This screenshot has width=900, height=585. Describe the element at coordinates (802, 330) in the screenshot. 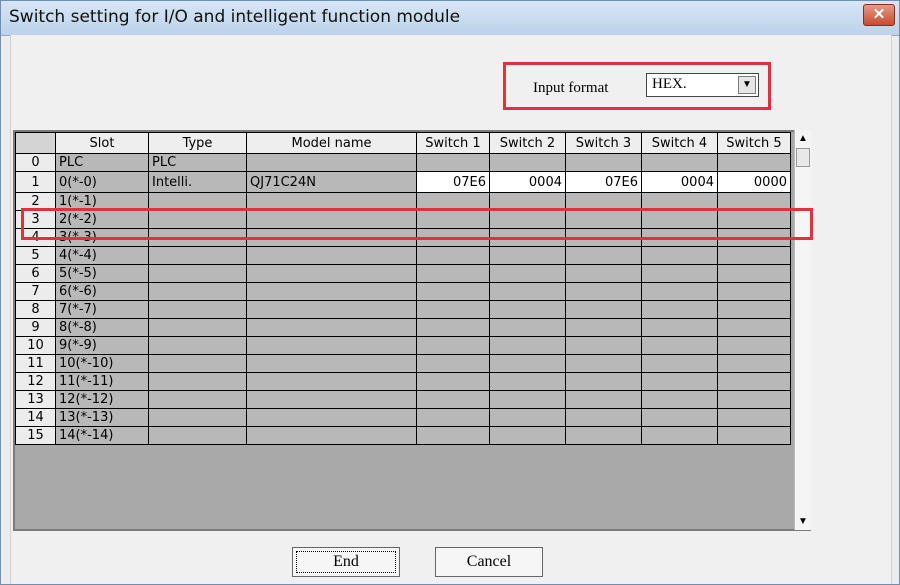

I see `vertical-scrollbar: ▲ ▼` at that location.